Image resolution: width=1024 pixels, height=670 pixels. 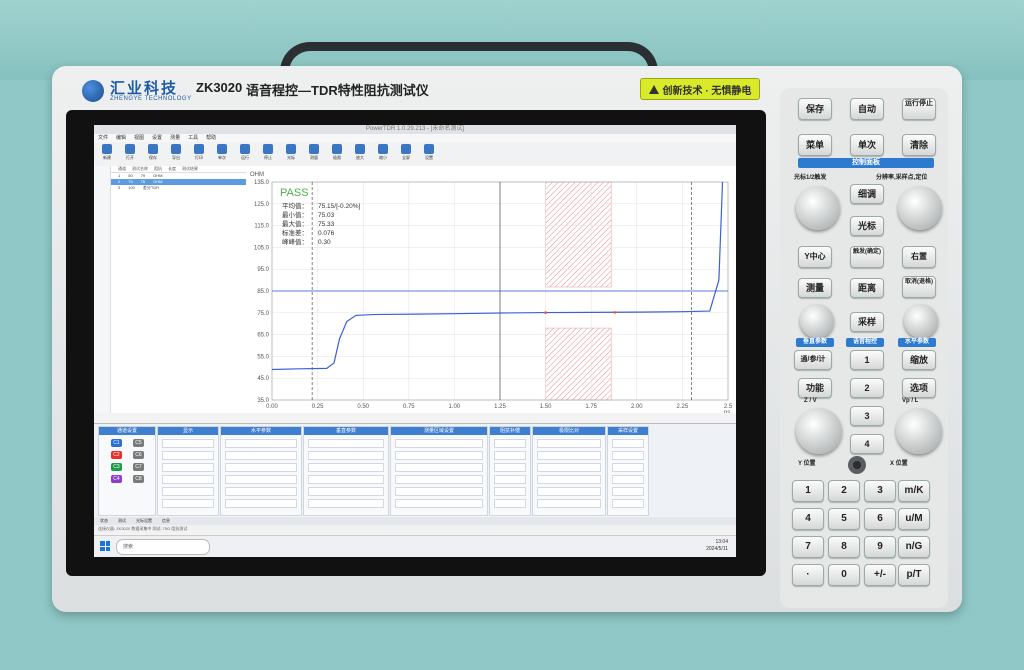 What do you see at coordinates (138, 443) in the screenshot?
I see `channel-chip: C5` at bounding box center [138, 443].